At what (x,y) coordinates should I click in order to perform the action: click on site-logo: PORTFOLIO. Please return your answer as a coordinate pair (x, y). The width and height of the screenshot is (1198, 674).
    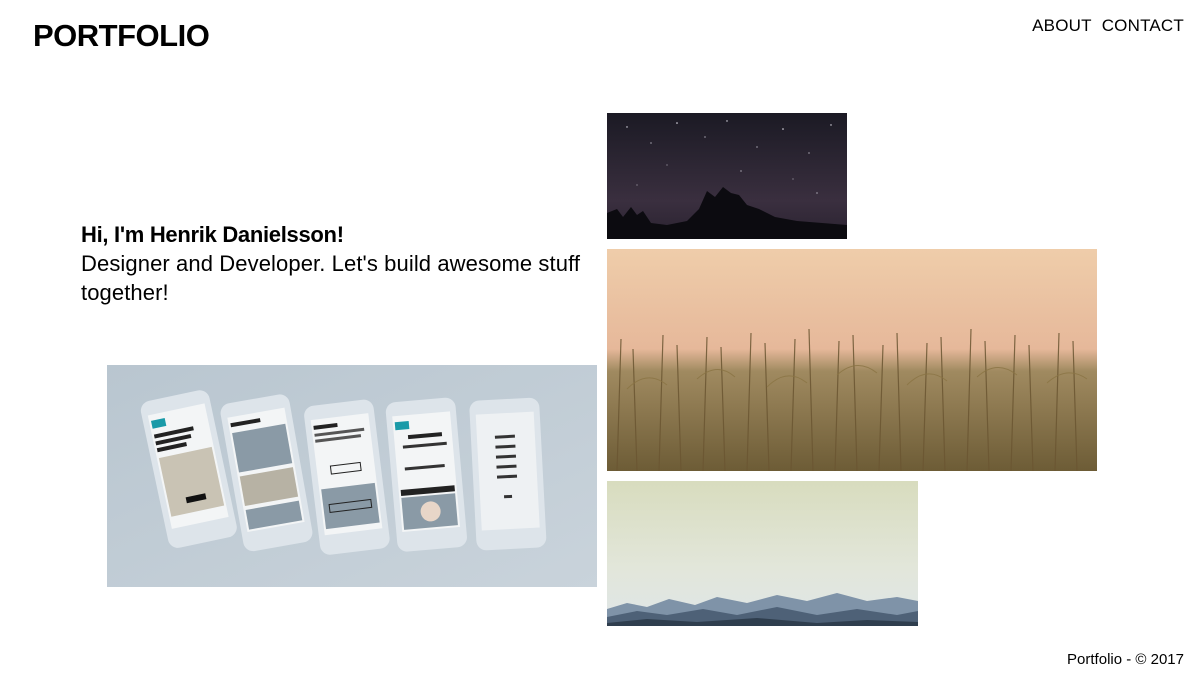
    Looking at the image, I should click on (121, 36).